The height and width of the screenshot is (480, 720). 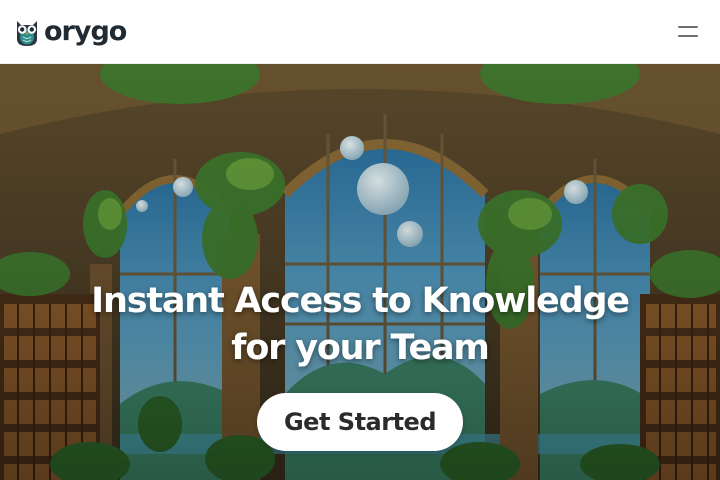 What do you see at coordinates (360, 32) in the screenshot?
I see `site-header: orygo` at bounding box center [360, 32].